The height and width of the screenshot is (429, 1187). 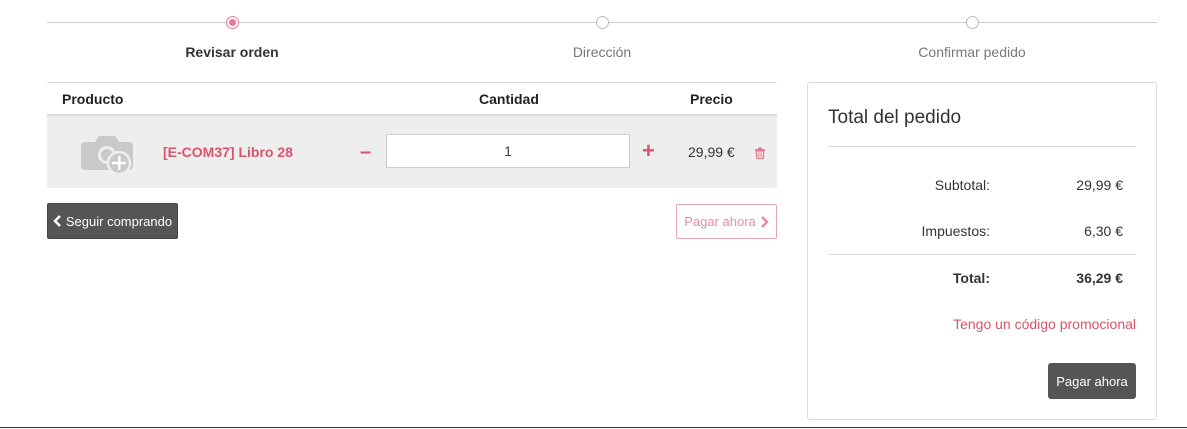 I want to click on continue-shopping-label: Seguir comprando, so click(x=119, y=221).